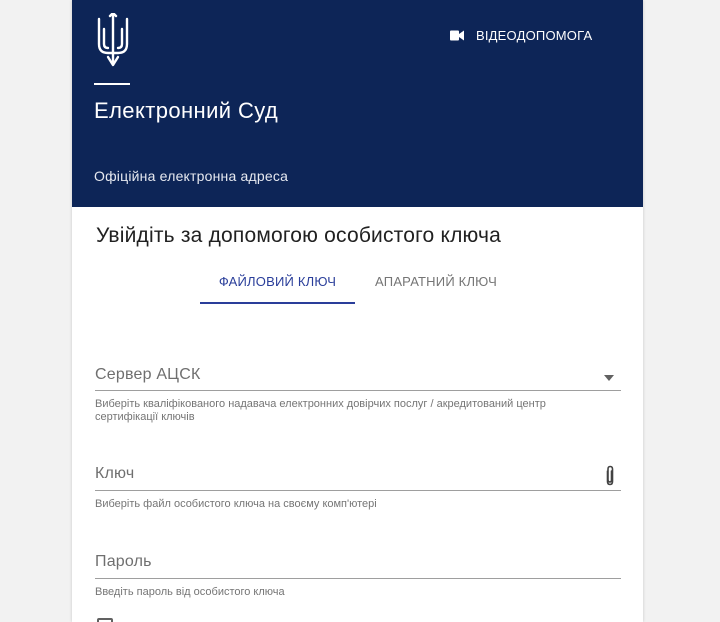 The image size is (720, 622). I want to click on app-subtitle: Офіційна електронна адреса, so click(191, 176).